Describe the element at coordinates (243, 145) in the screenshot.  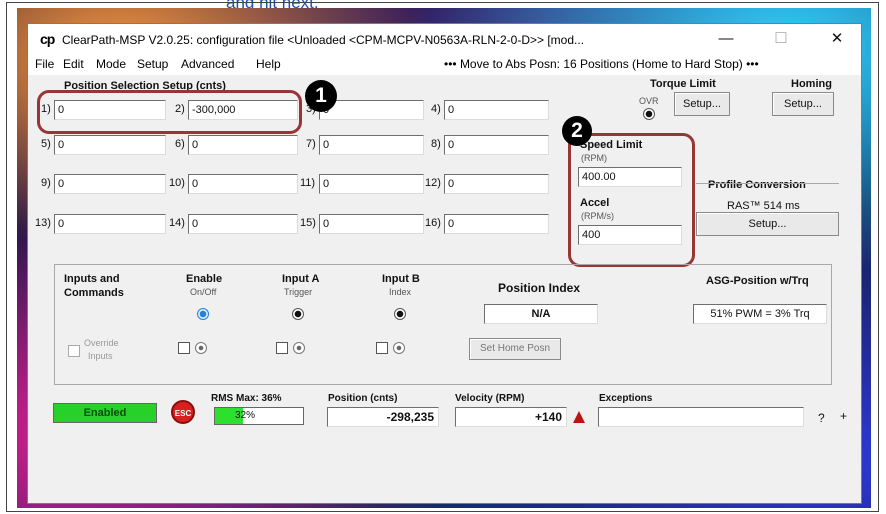
I see `position-field-6: 0` at that location.